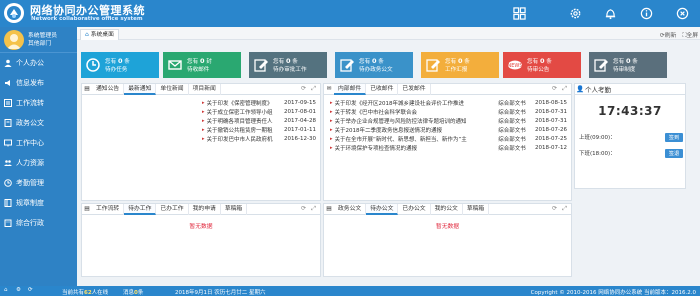 The image size is (700, 296). I want to click on mail-row: ▸ 关于举办企业合规管理与风险防控法律专题培训的通知 综合部文书 2018-07-31, so click(448, 120).